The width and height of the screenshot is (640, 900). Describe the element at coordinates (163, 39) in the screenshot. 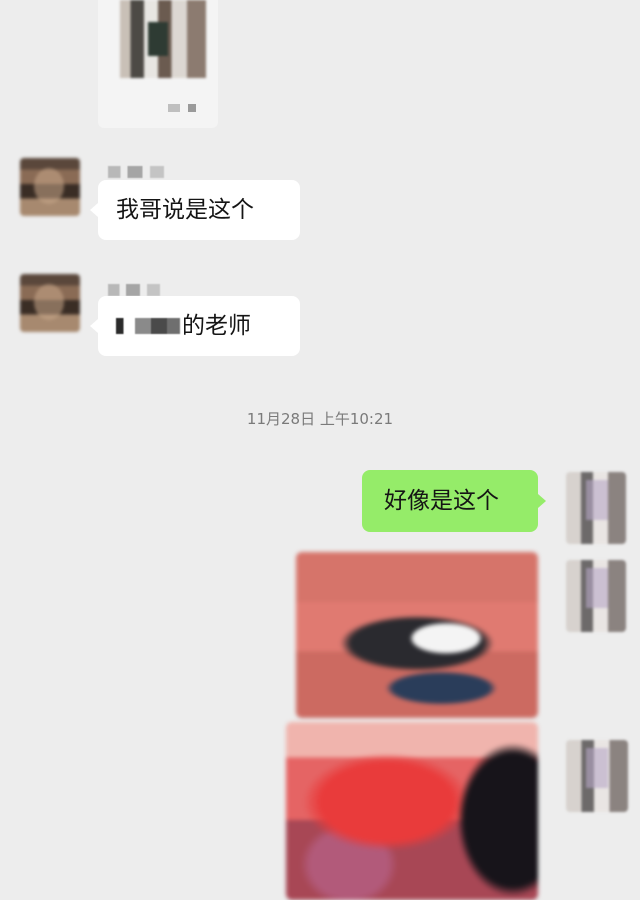

I see `blurred-image` at that location.